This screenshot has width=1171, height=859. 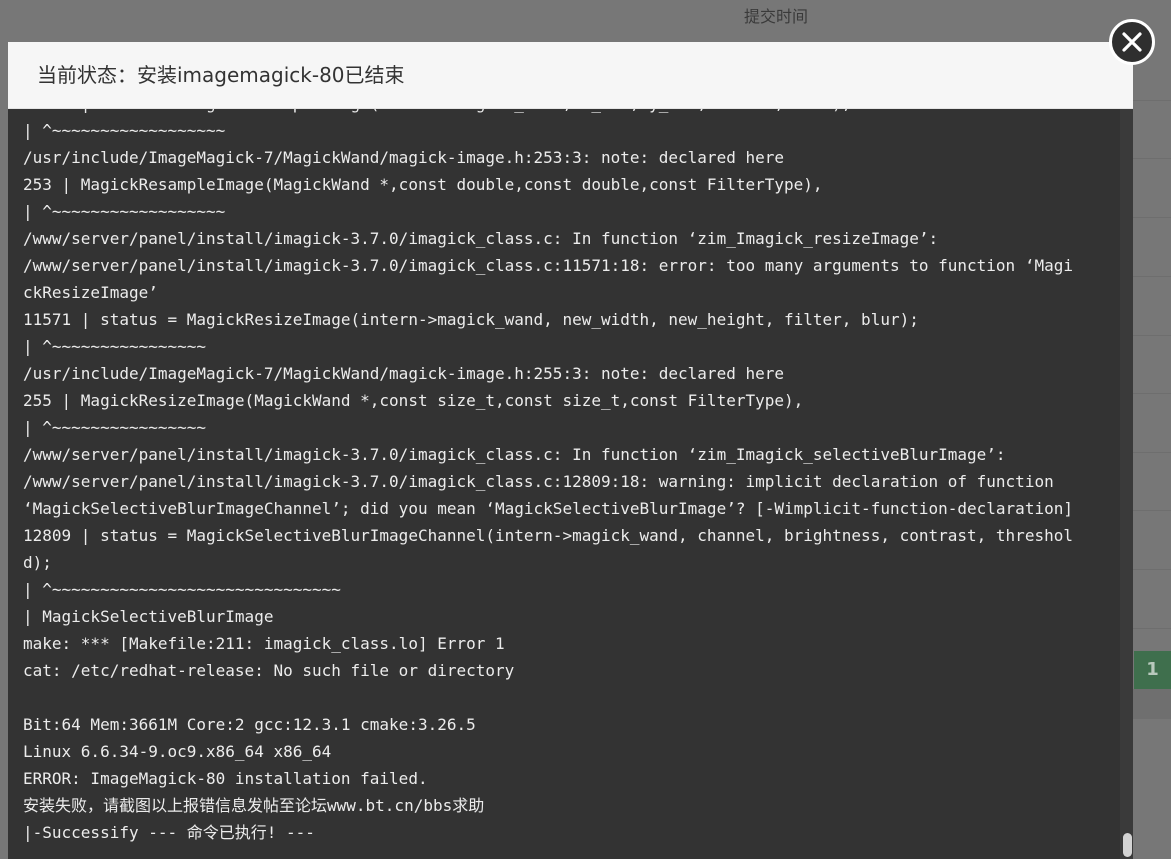 I want to click on terminal-line: |-Successify --- 命令已执行! ---, so click(x=169, y=832).